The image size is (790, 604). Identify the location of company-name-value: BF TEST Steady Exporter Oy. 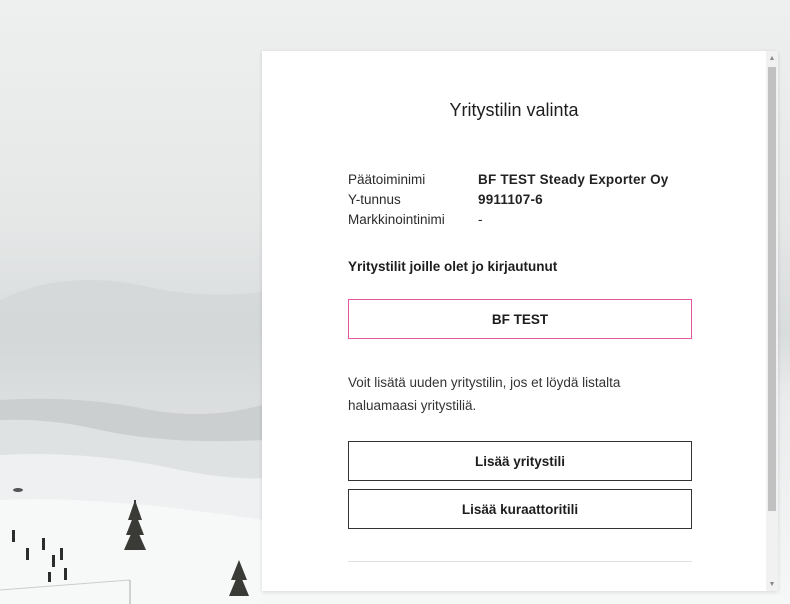
(573, 179).